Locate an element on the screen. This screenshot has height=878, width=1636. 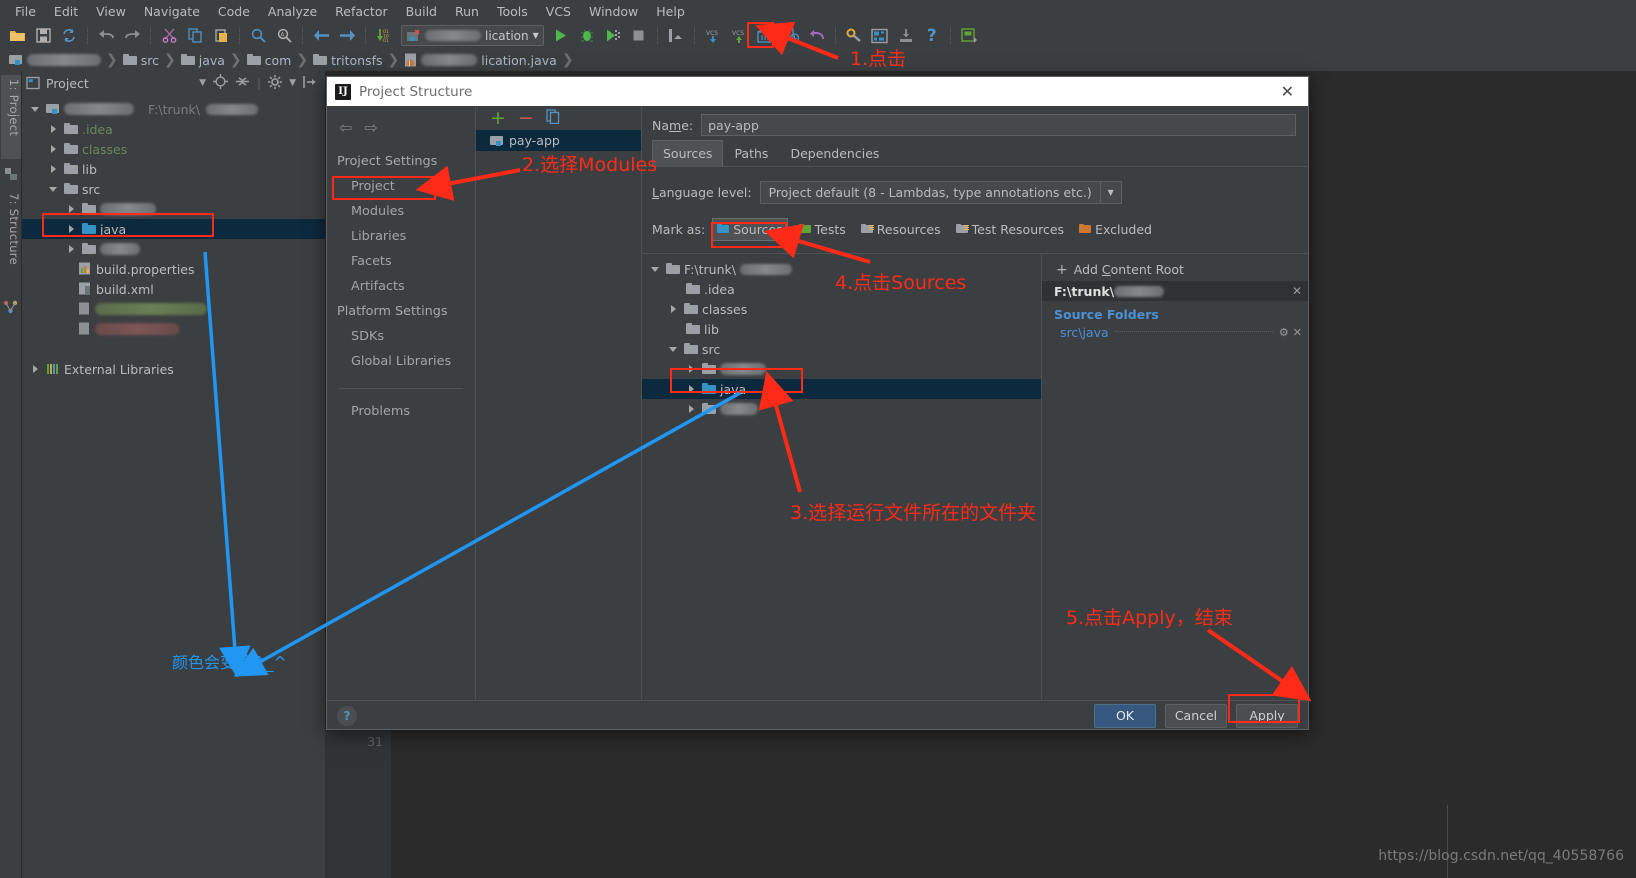
menu-item-help: Help is located at coordinates (670, 11).